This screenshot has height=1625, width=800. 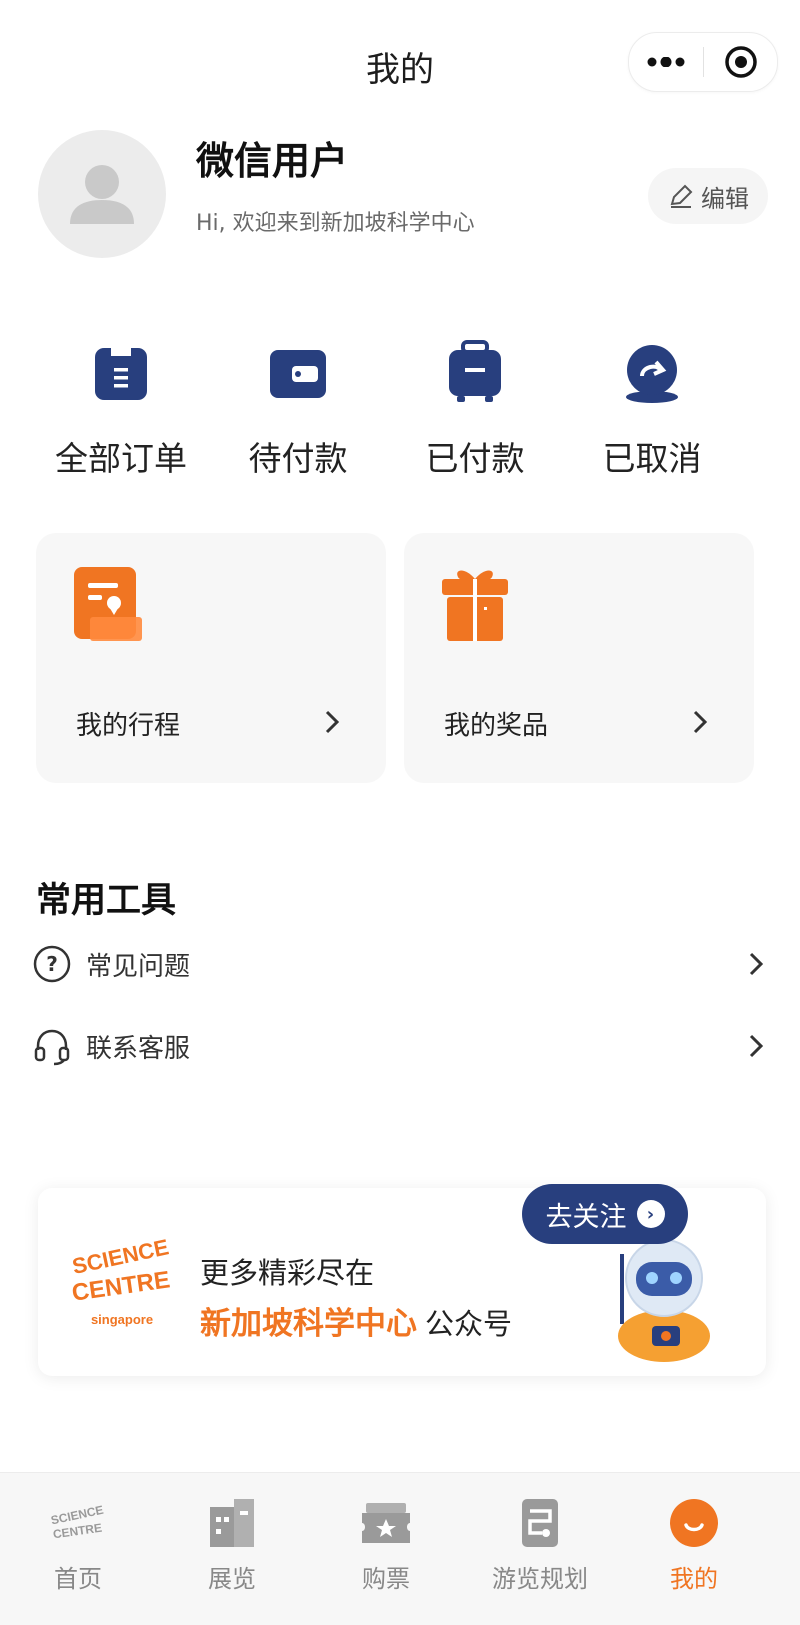 What do you see at coordinates (107, 605) in the screenshot?
I see `itinerary-location-icon` at bounding box center [107, 605].